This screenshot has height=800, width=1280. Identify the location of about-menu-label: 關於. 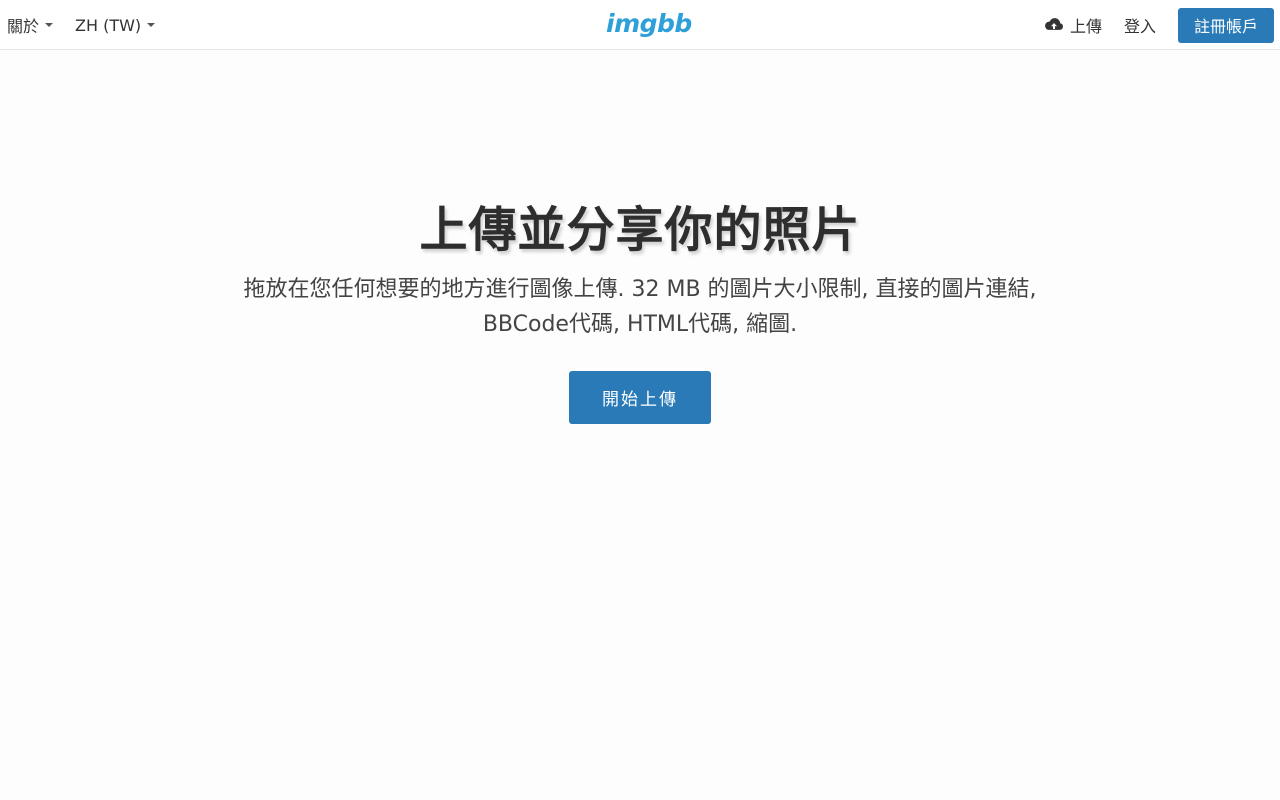
(23, 26).